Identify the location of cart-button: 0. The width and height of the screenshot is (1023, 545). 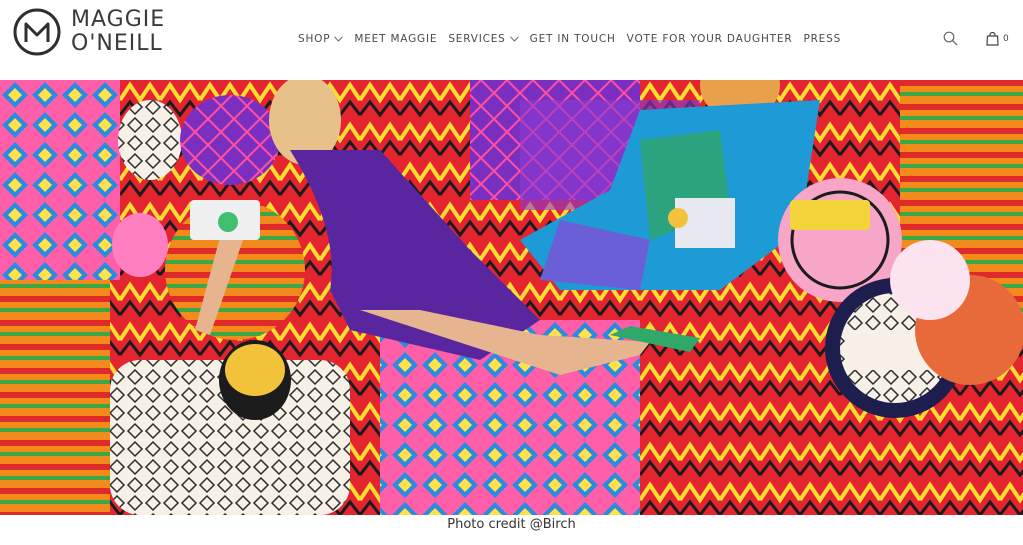
(997, 39).